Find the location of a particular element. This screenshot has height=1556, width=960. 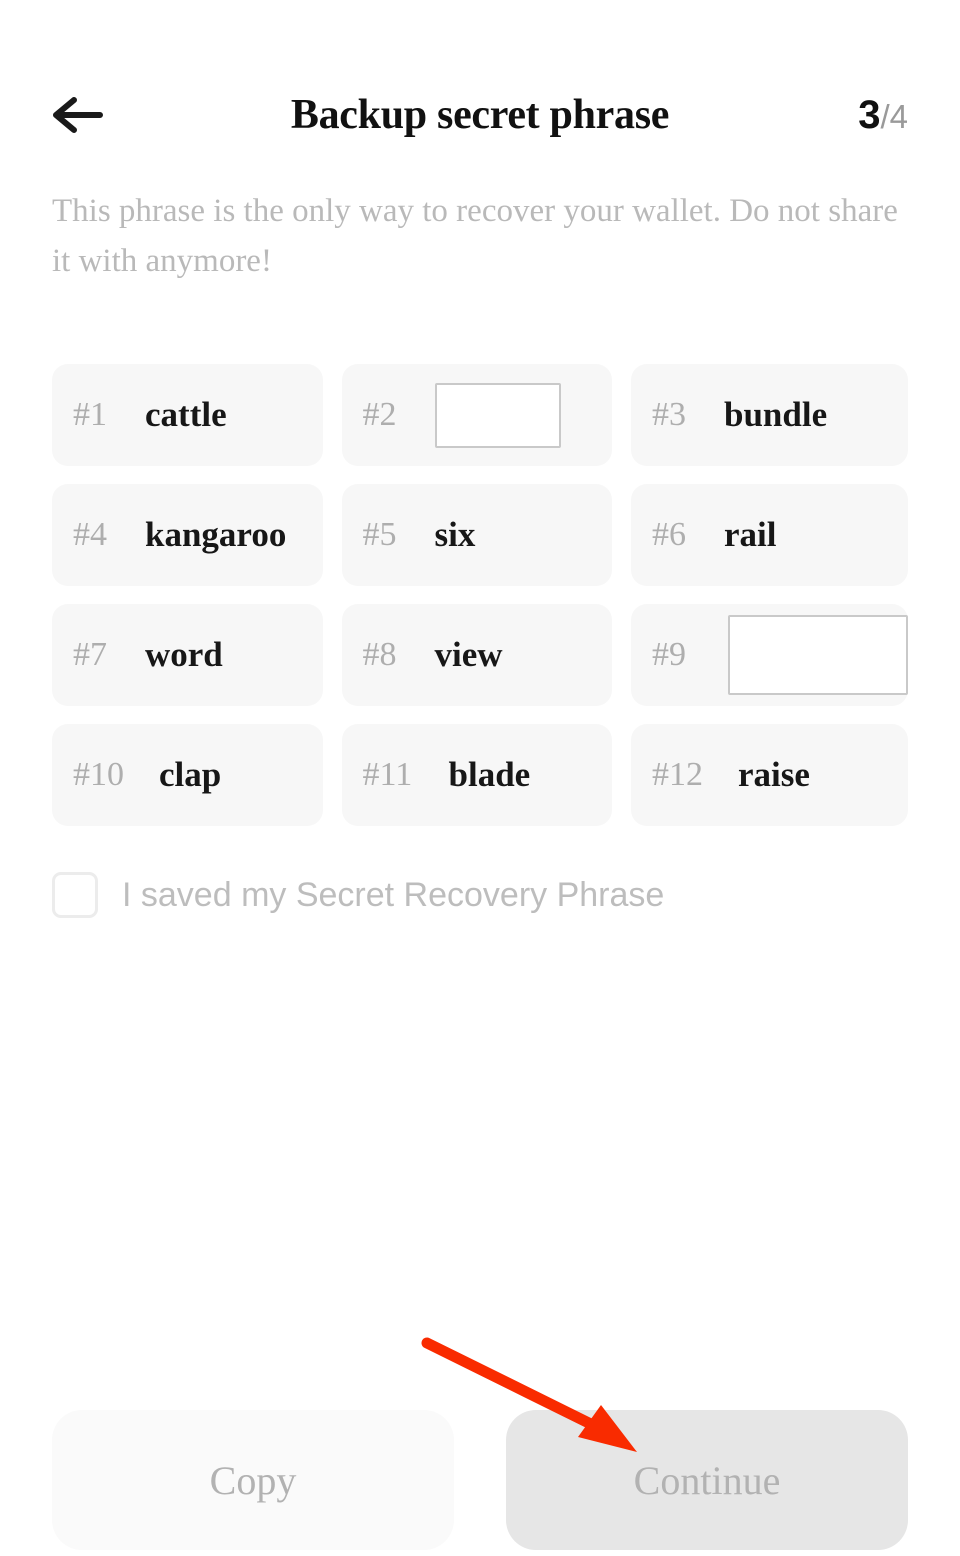

copy-button: Copy is located at coordinates (253, 1480).